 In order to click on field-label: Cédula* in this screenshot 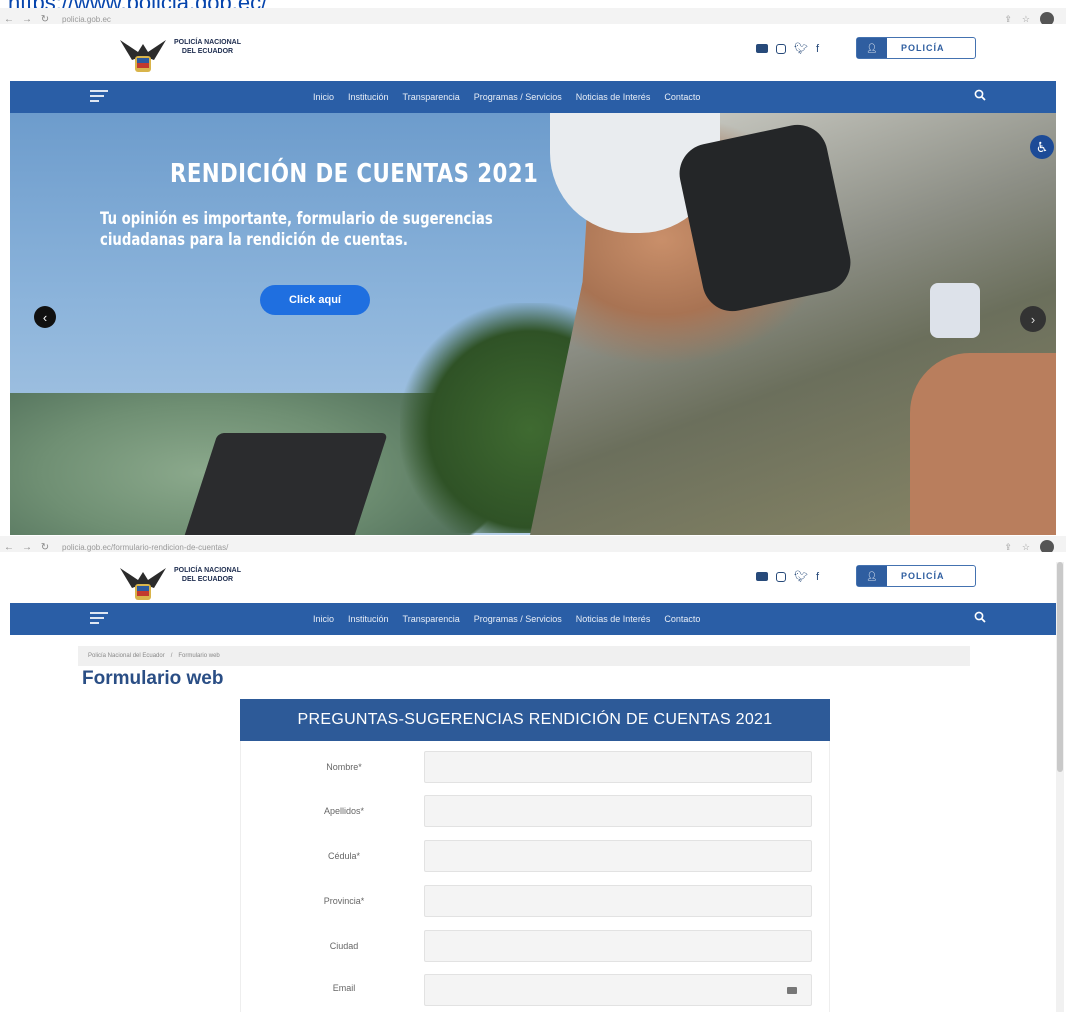, I will do `click(344, 856)`.